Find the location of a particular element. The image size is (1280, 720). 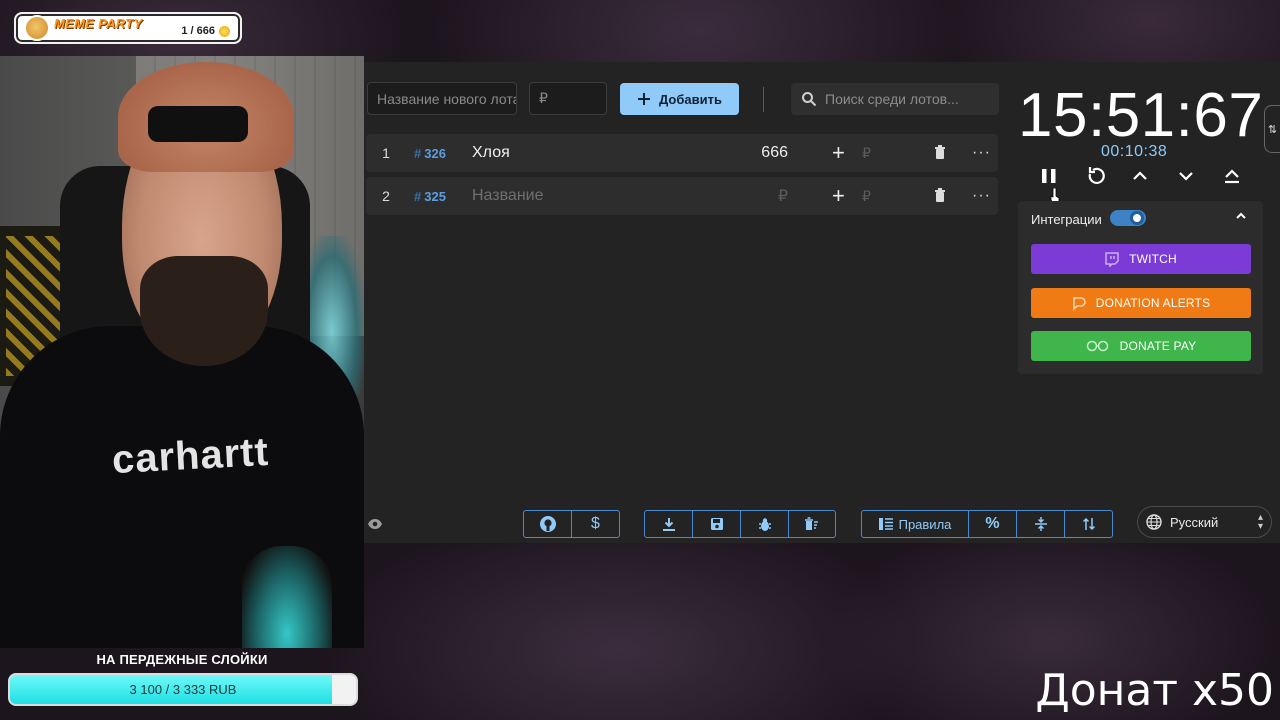

twitch-integration-button: TWITCH is located at coordinates (1141, 259).